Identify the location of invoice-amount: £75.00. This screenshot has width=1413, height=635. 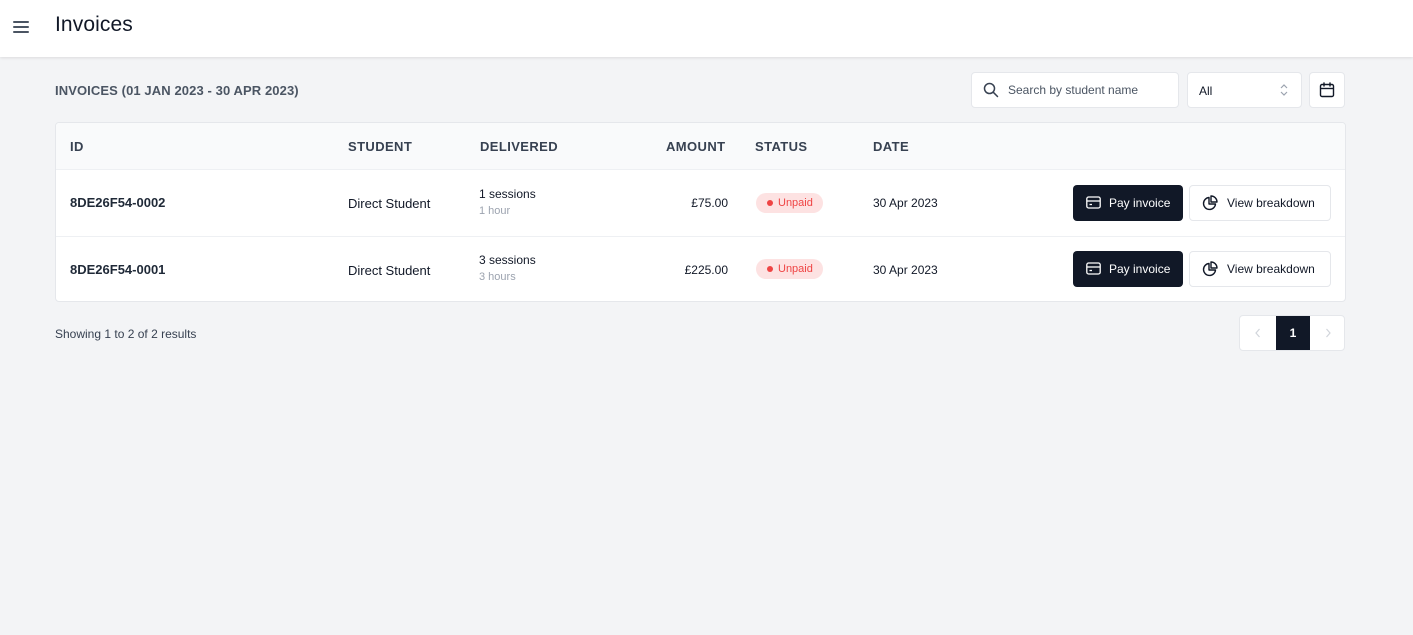
(709, 203).